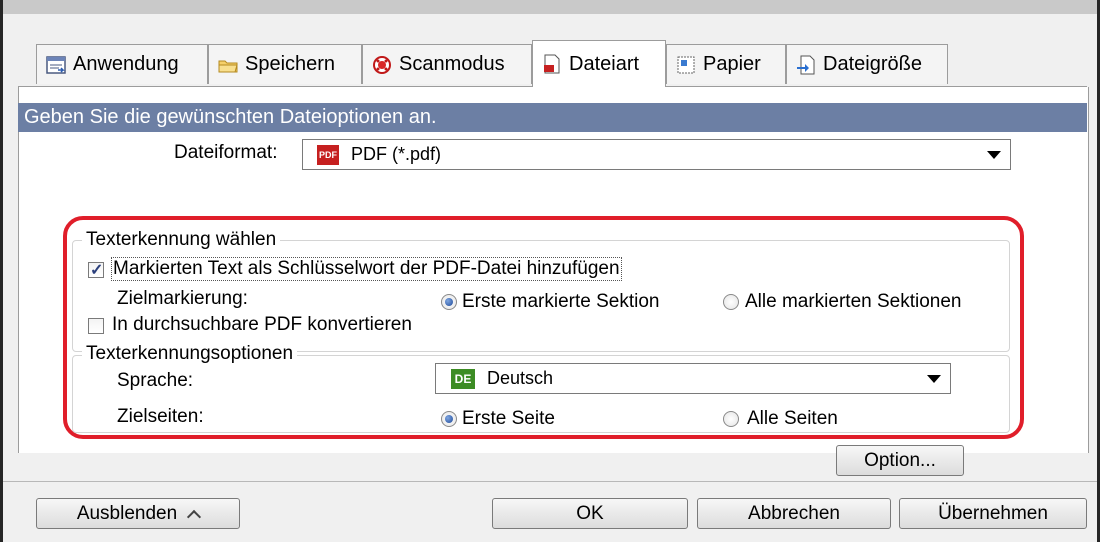 Image resolution: width=1100 pixels, height=542 pixels. What do you see at coordinates (226, 152) in the screenshot?
I see `file-format-label: Dateiformat:` at bounding box center [226, 152].